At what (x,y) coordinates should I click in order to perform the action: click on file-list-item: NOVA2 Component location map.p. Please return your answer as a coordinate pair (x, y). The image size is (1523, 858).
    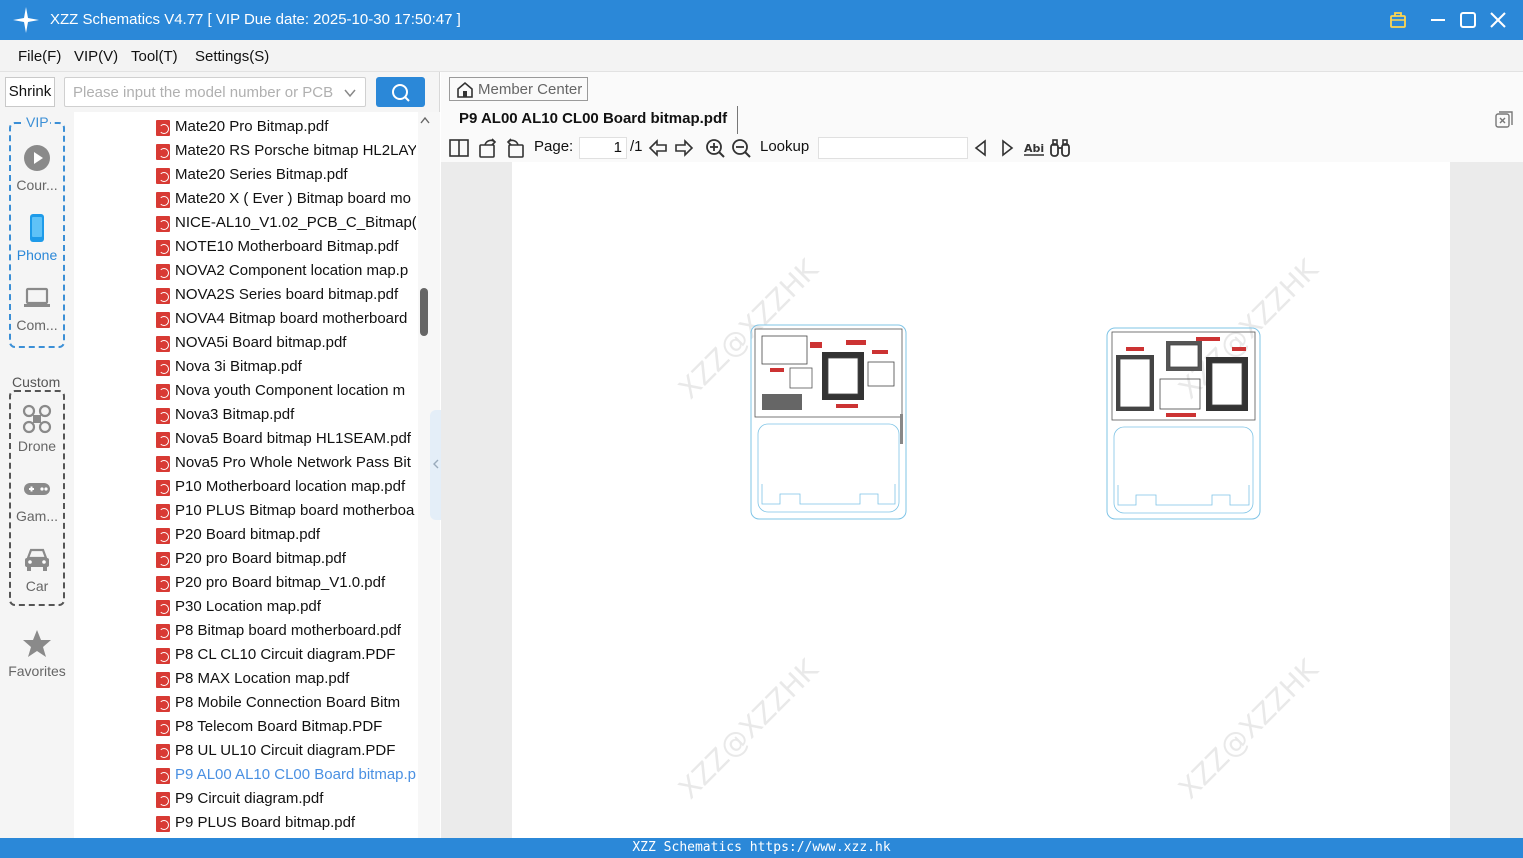
    Looking at the image, I should click on (286, 272).